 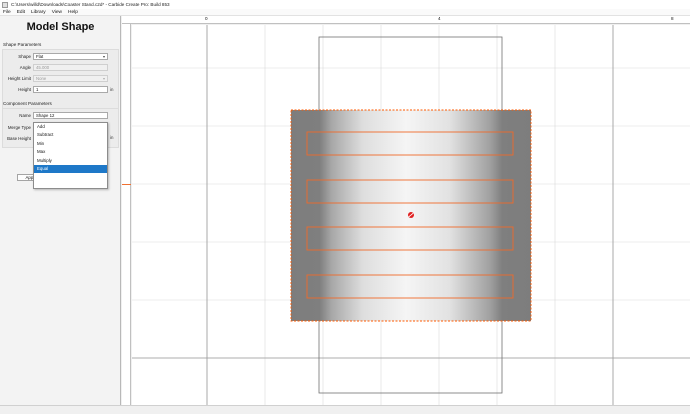 I want to click on ruler-label-4: 4, so click(x=439, y=18).